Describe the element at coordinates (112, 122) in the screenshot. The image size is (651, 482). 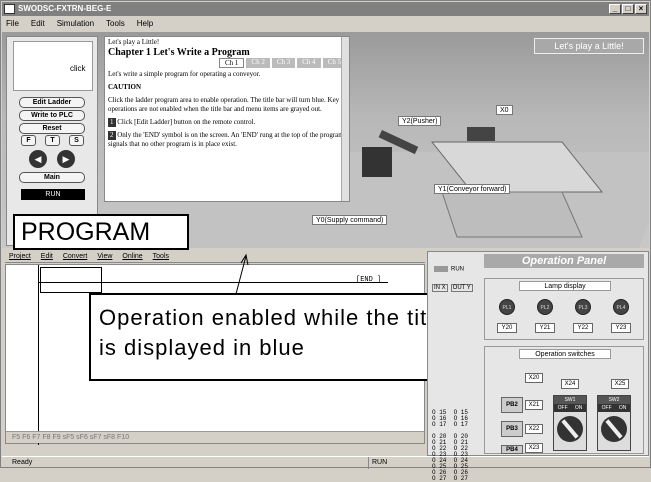
I see `step1-num: 1` at that location.